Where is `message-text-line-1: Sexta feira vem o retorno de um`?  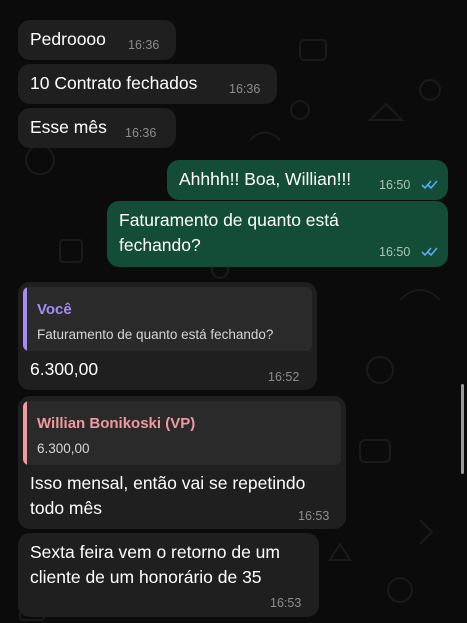 message-text-line-1: Sexta feira vem o retorno de um is located at coordinates (155, 552).